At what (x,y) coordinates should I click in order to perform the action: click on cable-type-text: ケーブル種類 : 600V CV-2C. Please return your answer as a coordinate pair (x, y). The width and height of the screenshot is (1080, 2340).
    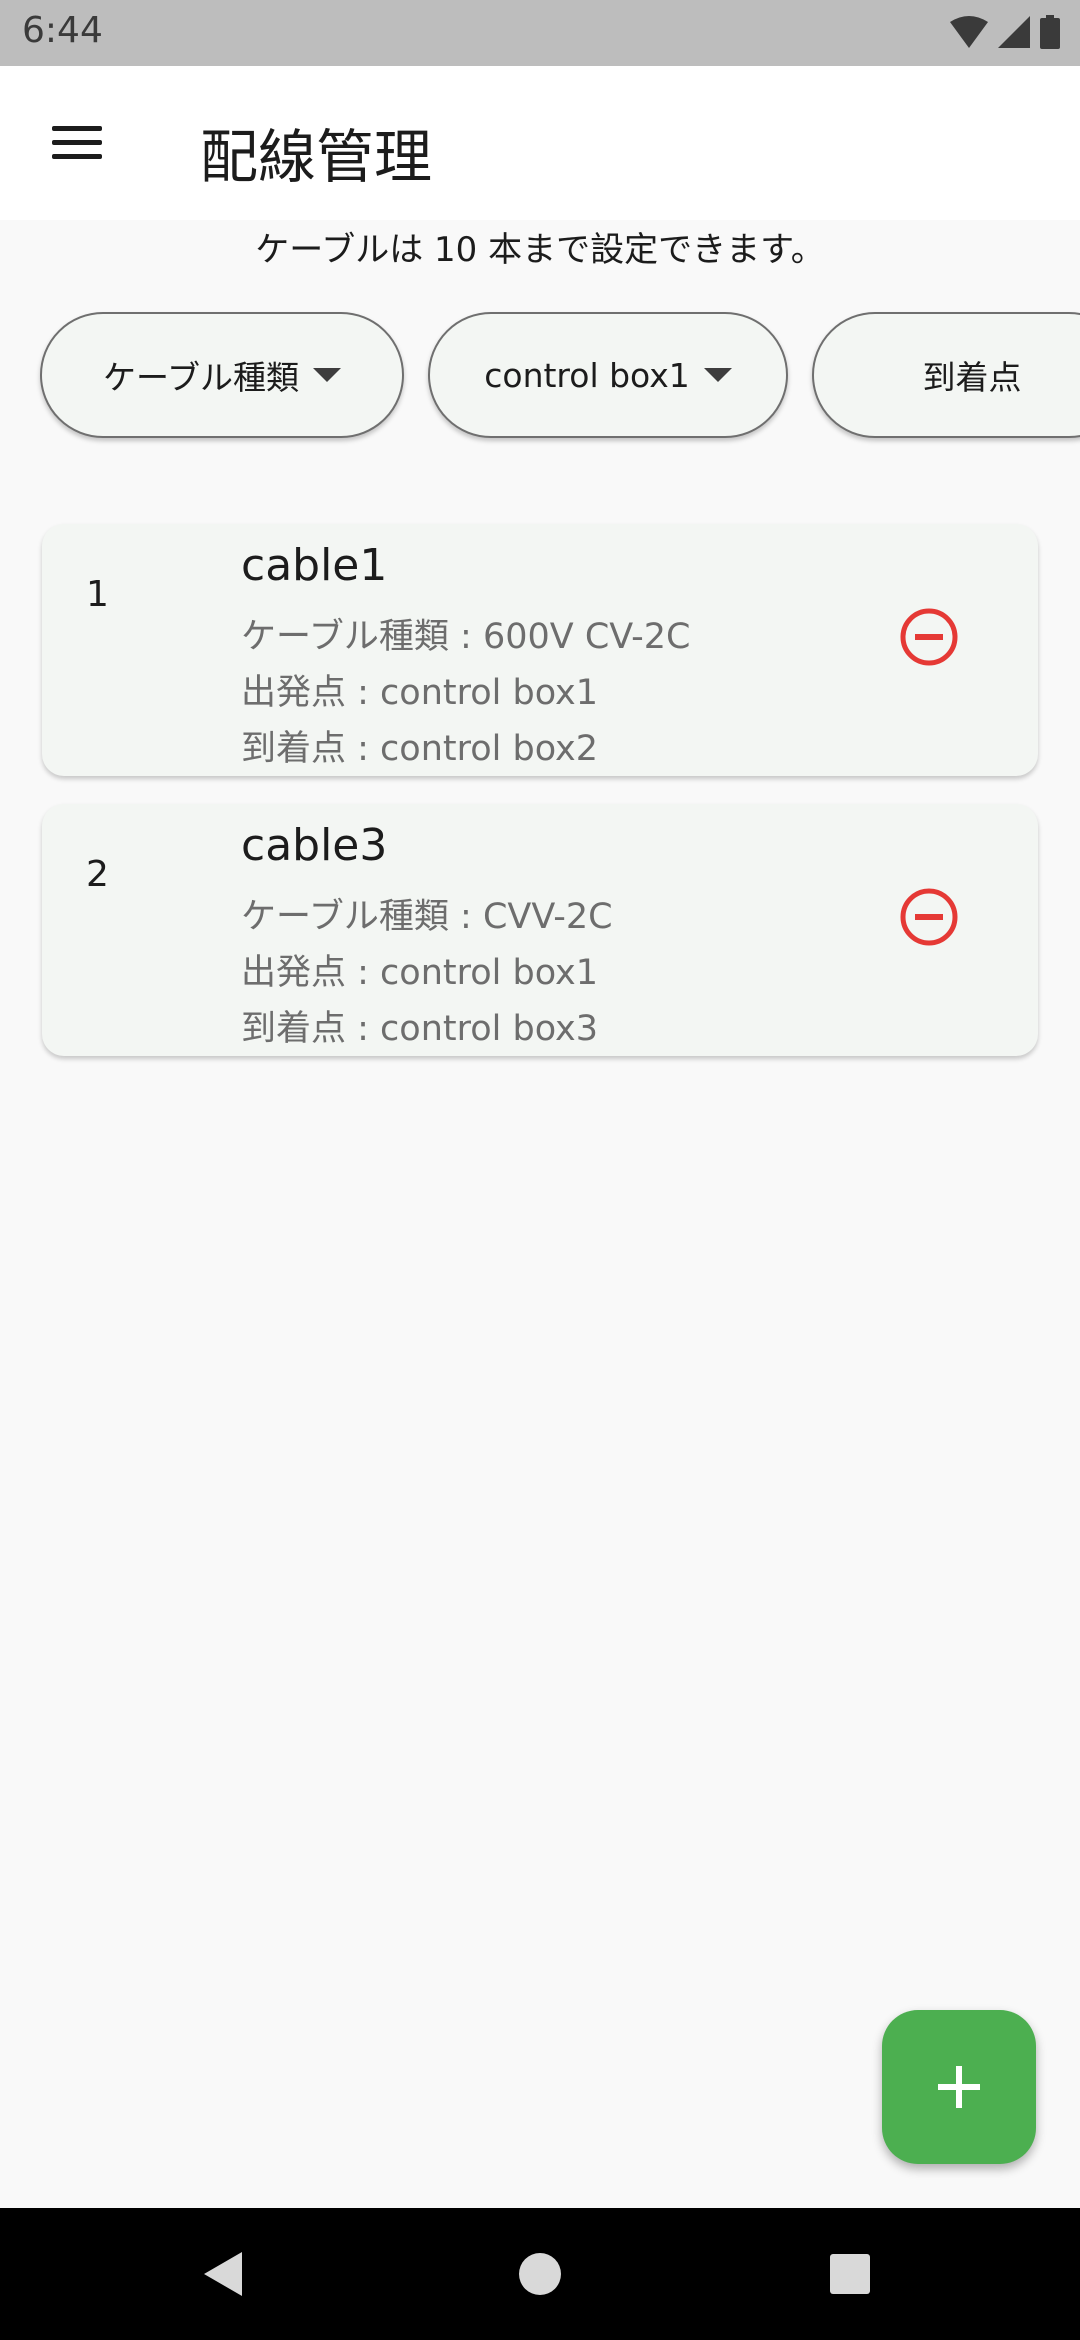
    Looking at the image, I should click on (466, 637).